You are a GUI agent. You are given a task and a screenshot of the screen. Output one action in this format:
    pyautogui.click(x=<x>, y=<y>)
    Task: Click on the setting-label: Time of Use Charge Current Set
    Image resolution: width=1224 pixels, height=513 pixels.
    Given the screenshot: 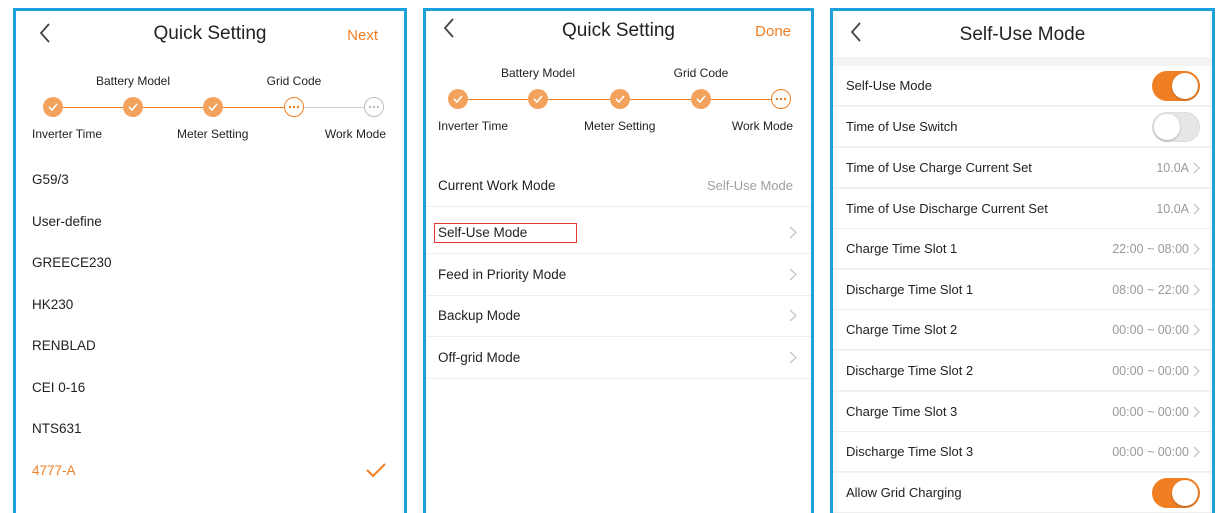 What is the action you would take?
    pyautogui.click(x=939, y=167)
    